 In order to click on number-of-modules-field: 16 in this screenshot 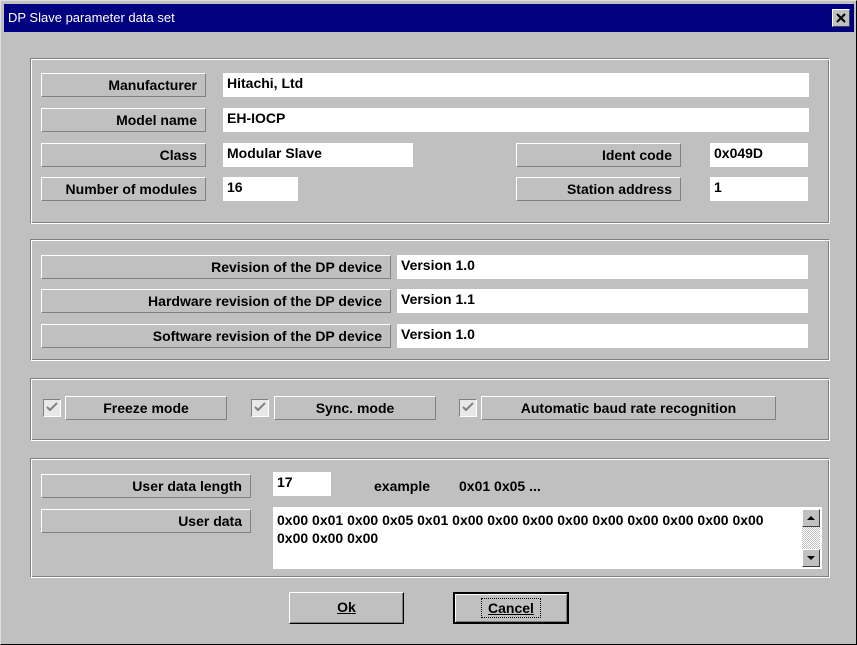, I will do `click(260, 189)`.